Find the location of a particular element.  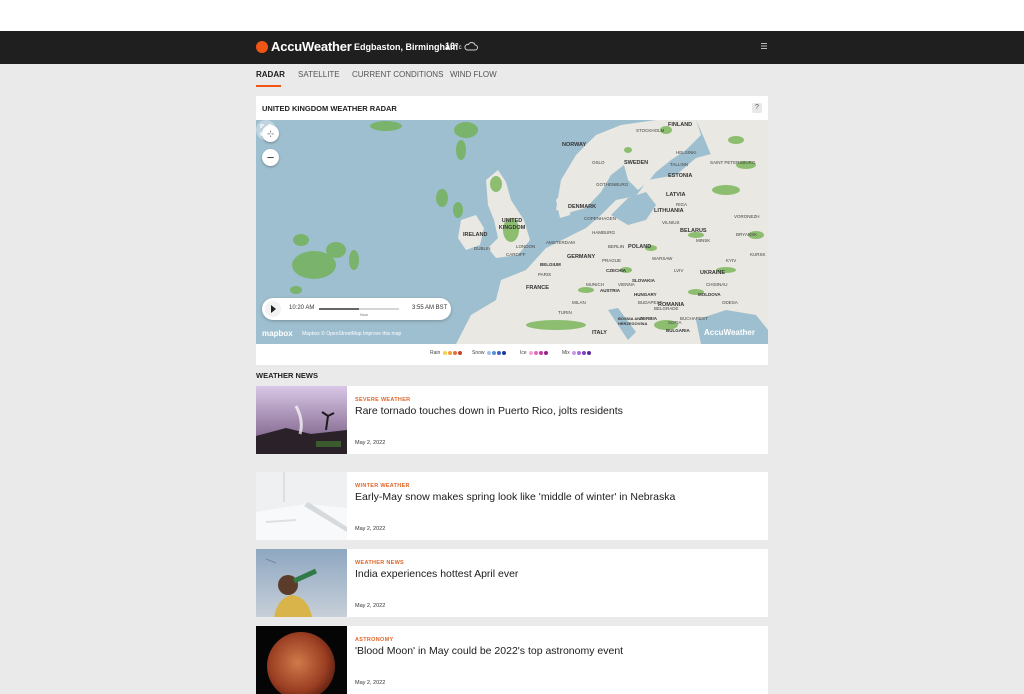

city-label: PARIS is located at coordinates (545, 274).